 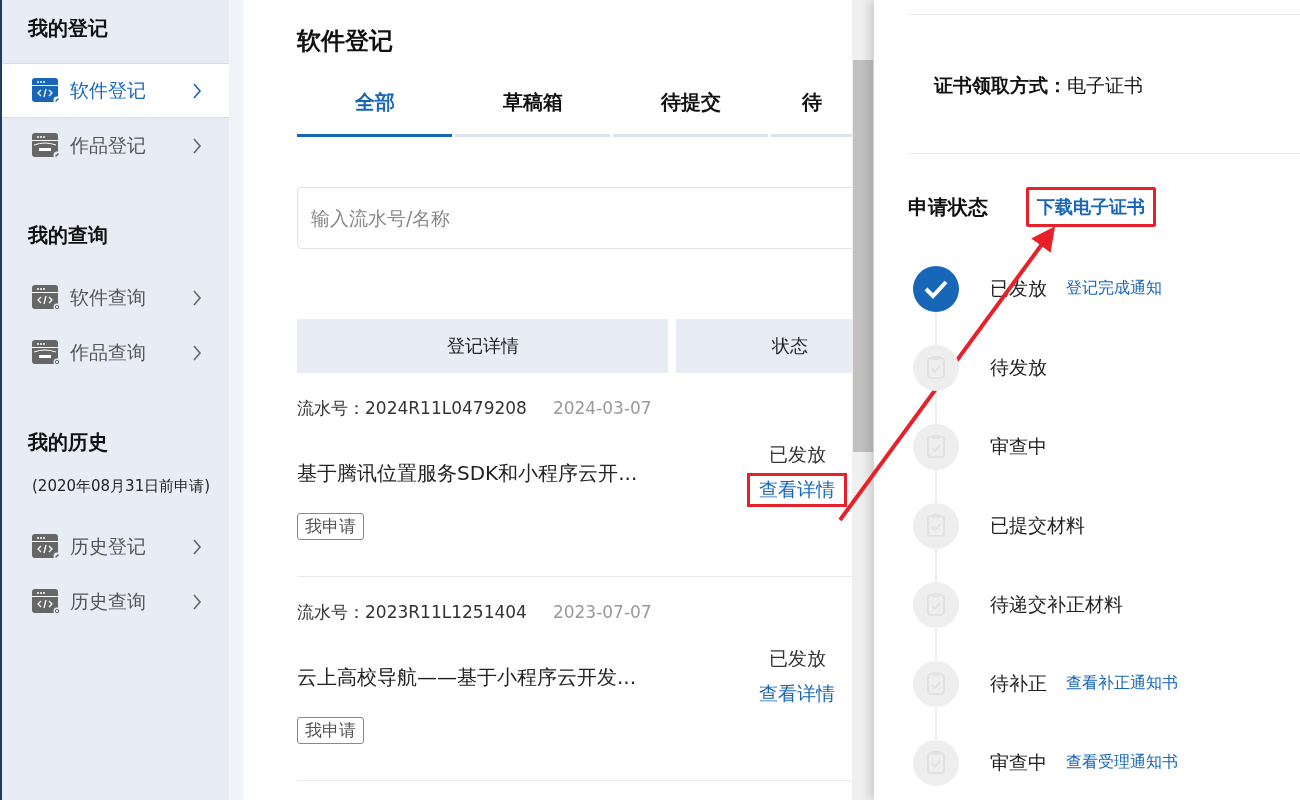 What do you see at coordinates (1037, 525) in the screenshot?
I see `step-label: 已提交材料` at bounding box center [1037, 525].